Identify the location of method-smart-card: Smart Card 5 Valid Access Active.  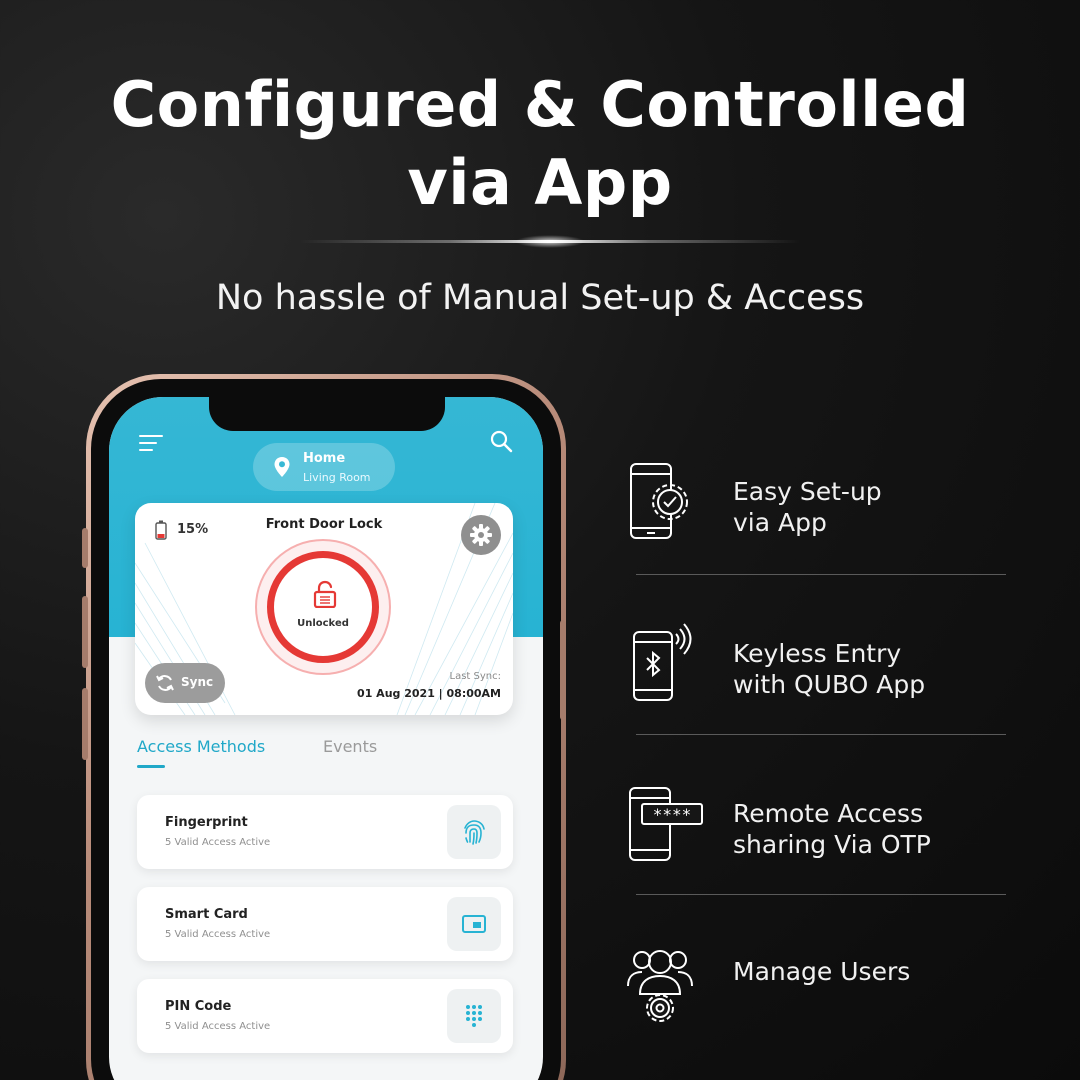
(325, 924).